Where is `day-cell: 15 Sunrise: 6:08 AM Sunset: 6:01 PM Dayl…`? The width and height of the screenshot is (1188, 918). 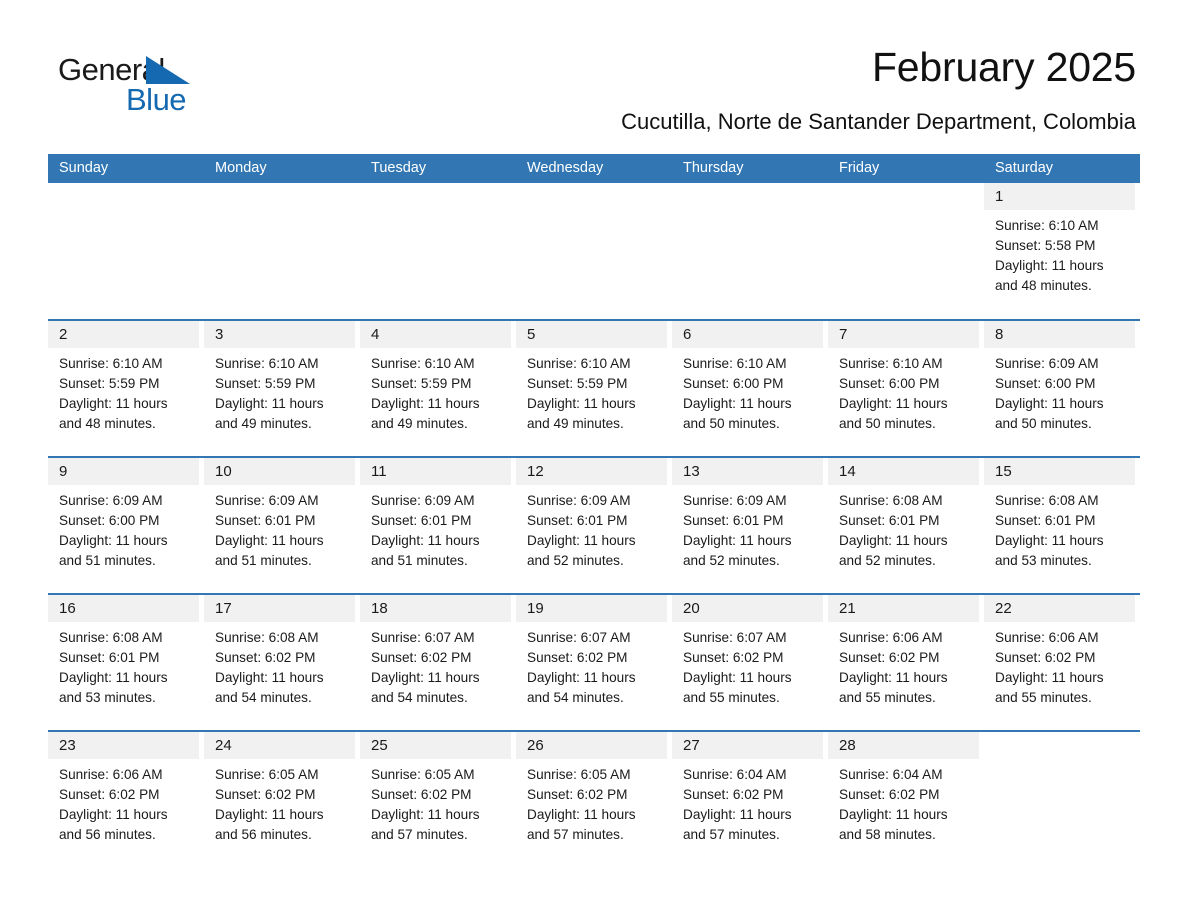 day-cell: 15 Sunrise: 6:08 AM Sunset: 6:01 PM Dayl… is located at coordinates (1062, 525).